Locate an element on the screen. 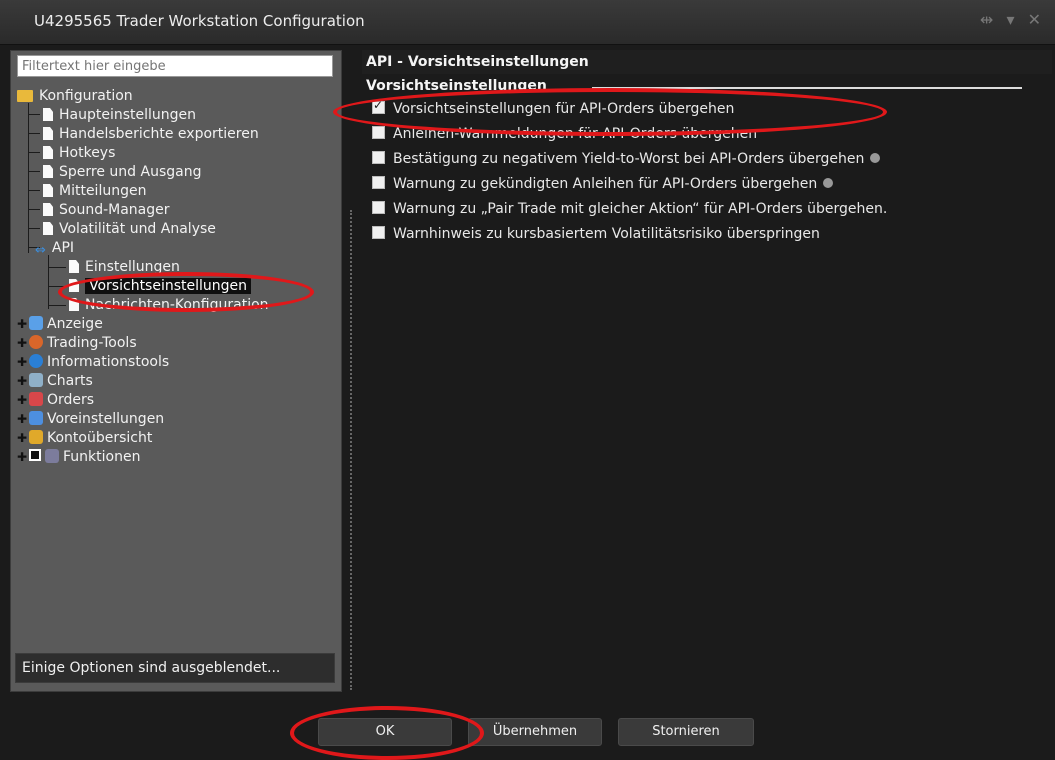  tree-label: Orders is located at coordinates (71, 400).